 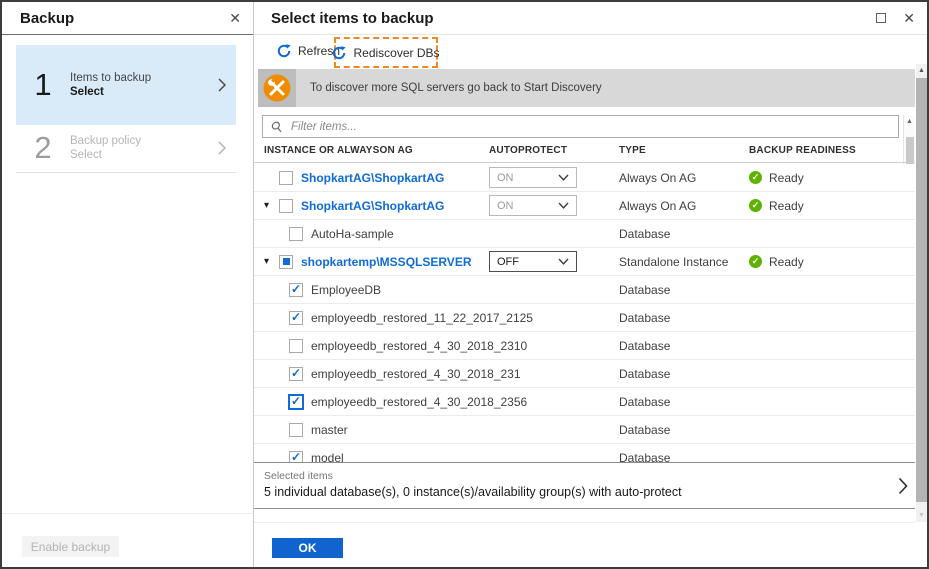 What do you see at coordinates (632, 150) in the screenshot?
I see `column-type: TYPE` at bounding box center [632, 150].